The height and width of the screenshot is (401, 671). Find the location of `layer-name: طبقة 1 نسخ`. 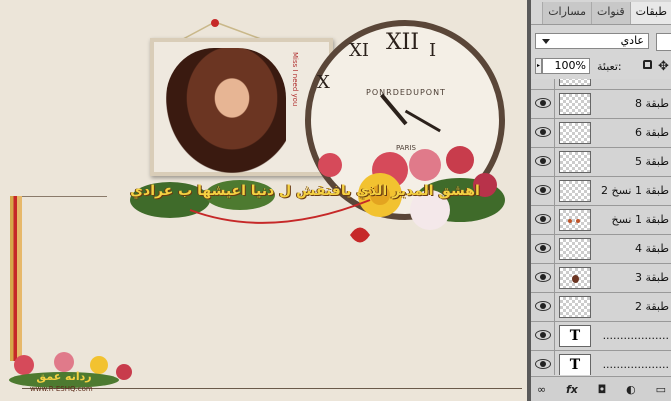

layer-name: طبقة 1 نسخ is located at coordinates (640, 219).